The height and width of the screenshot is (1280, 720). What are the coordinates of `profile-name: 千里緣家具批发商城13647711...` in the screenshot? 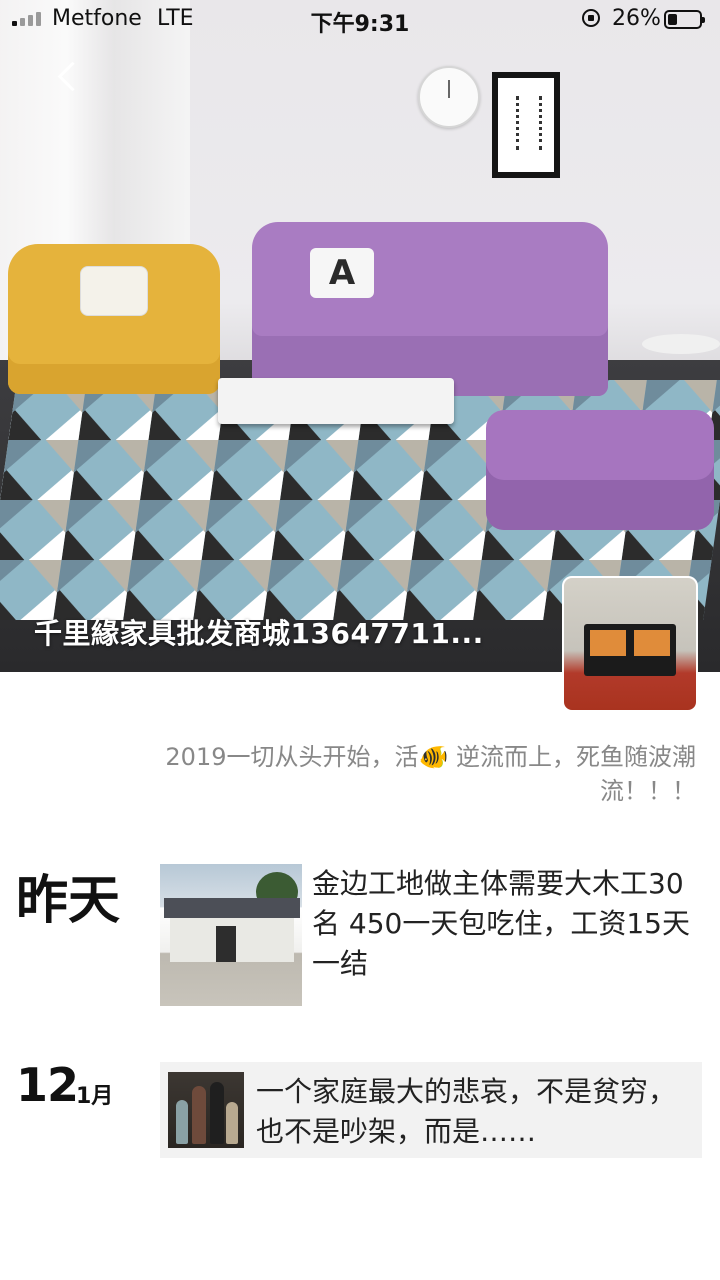 It's located at (259, 632).